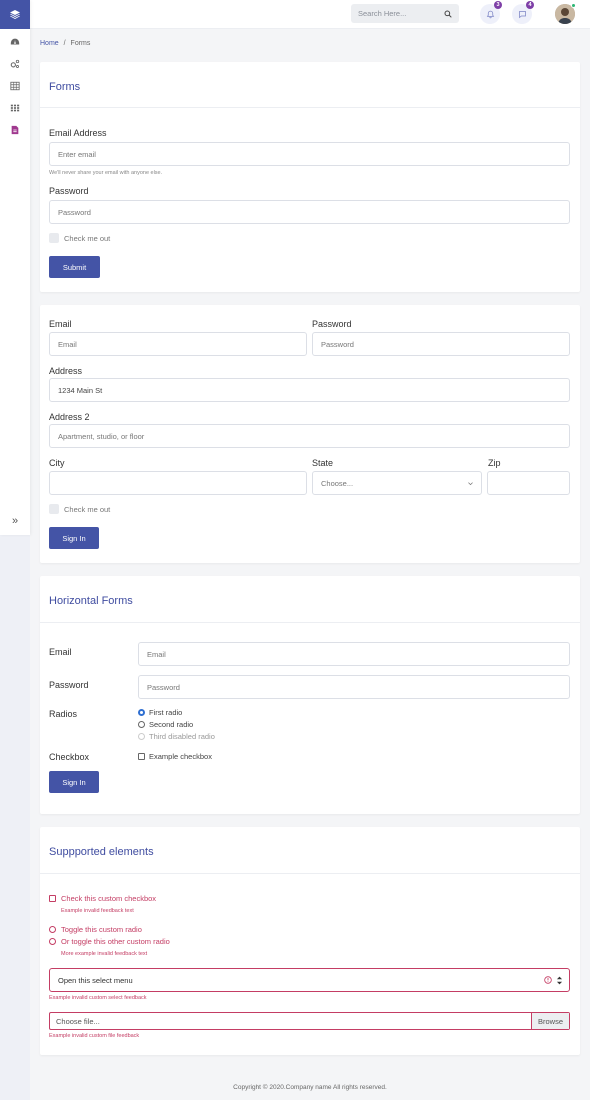 This screenshot has height=1100, width=590. Describe the element at coordinates (74, 267) in the screenshot. I see `submit-button: Submit` at that location.